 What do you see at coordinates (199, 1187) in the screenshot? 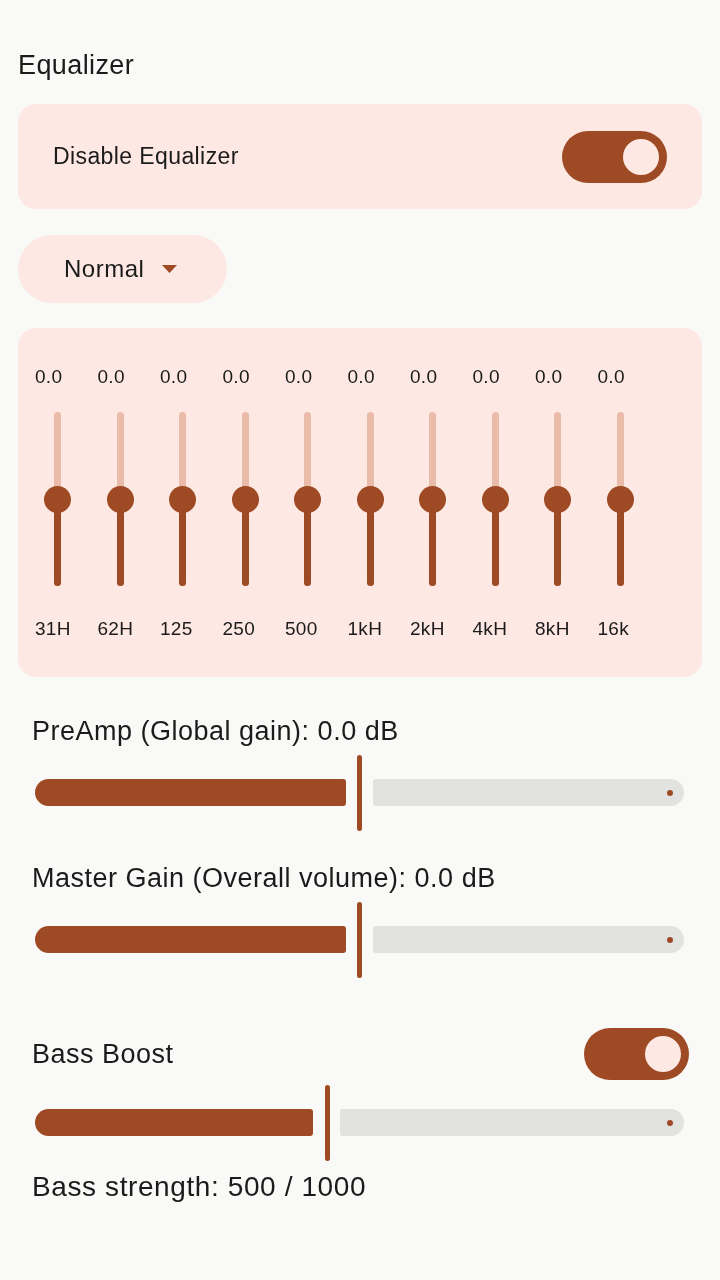
I see `bass-strength-text: Bass strength: 500 / 1000` at bounding box center [199, 1187].